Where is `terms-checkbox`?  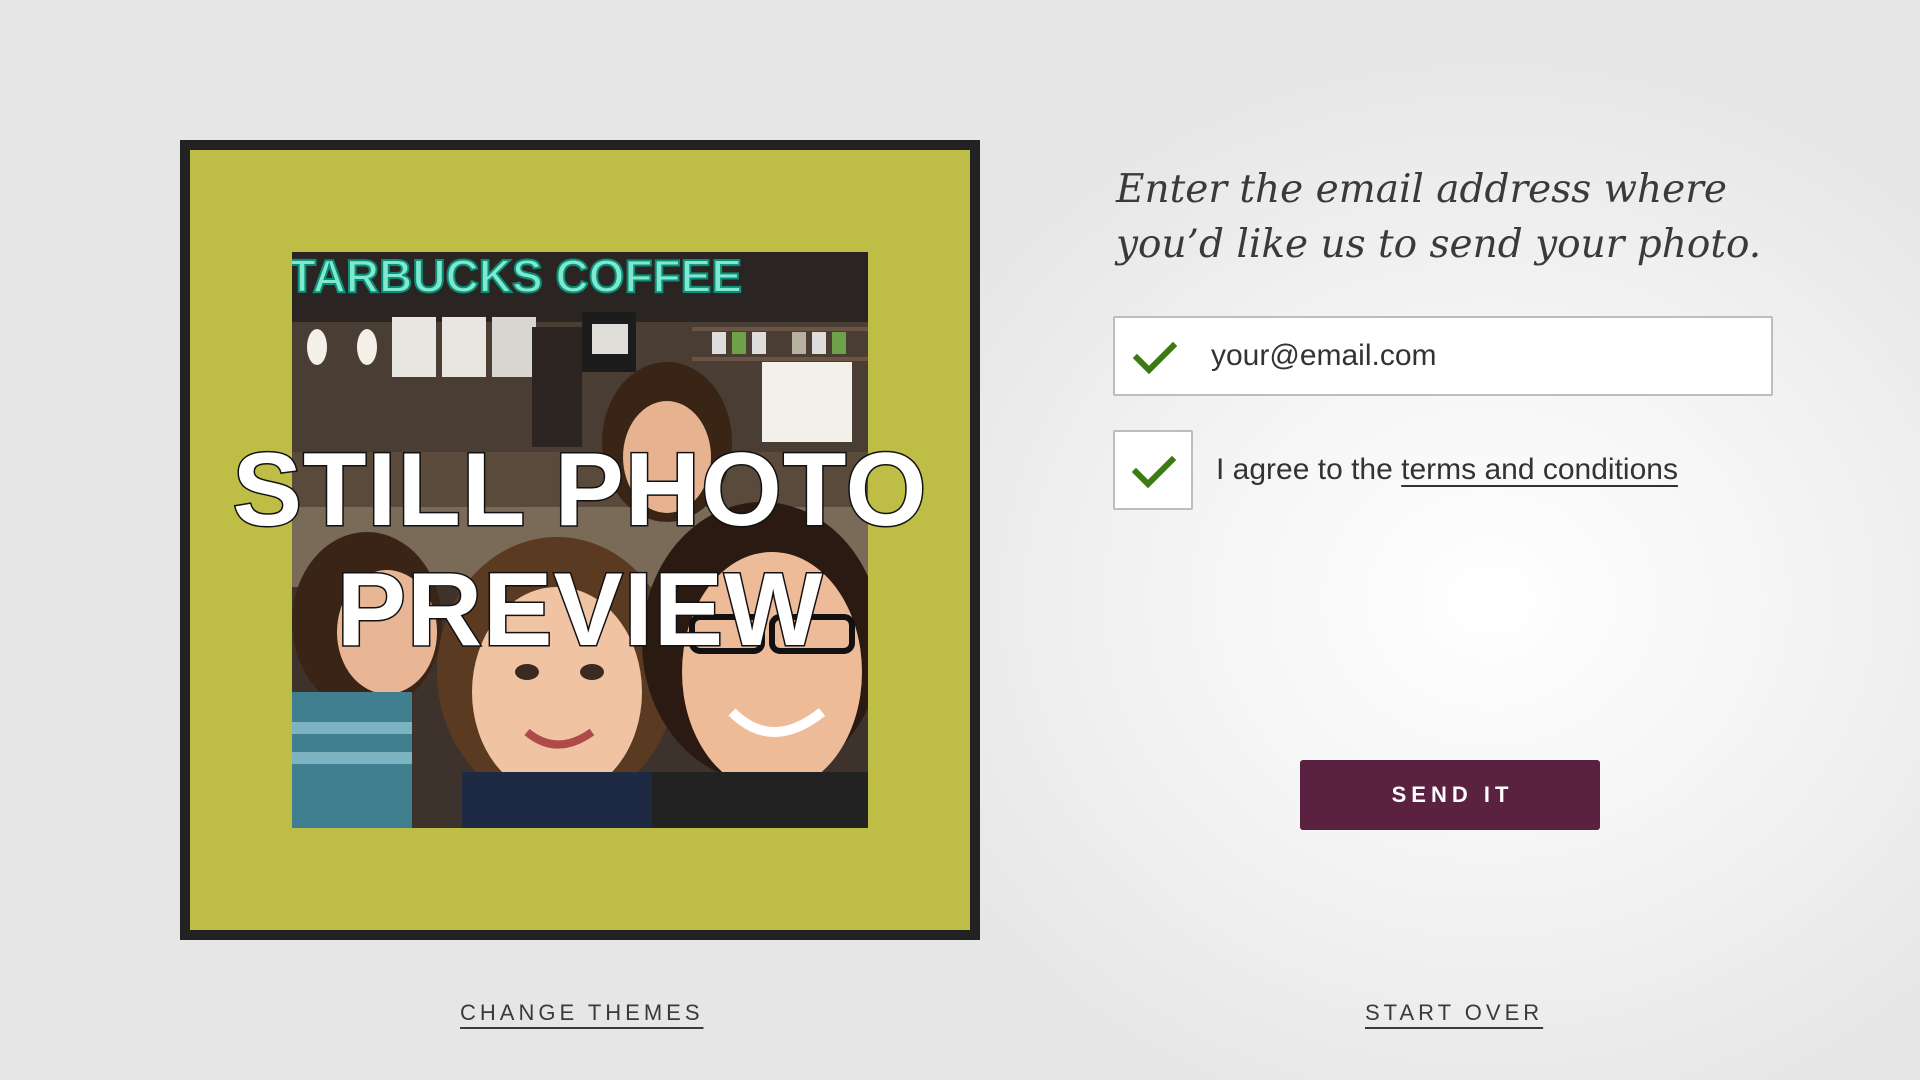 terms-checkbox is located at coordinates (1153, 470).